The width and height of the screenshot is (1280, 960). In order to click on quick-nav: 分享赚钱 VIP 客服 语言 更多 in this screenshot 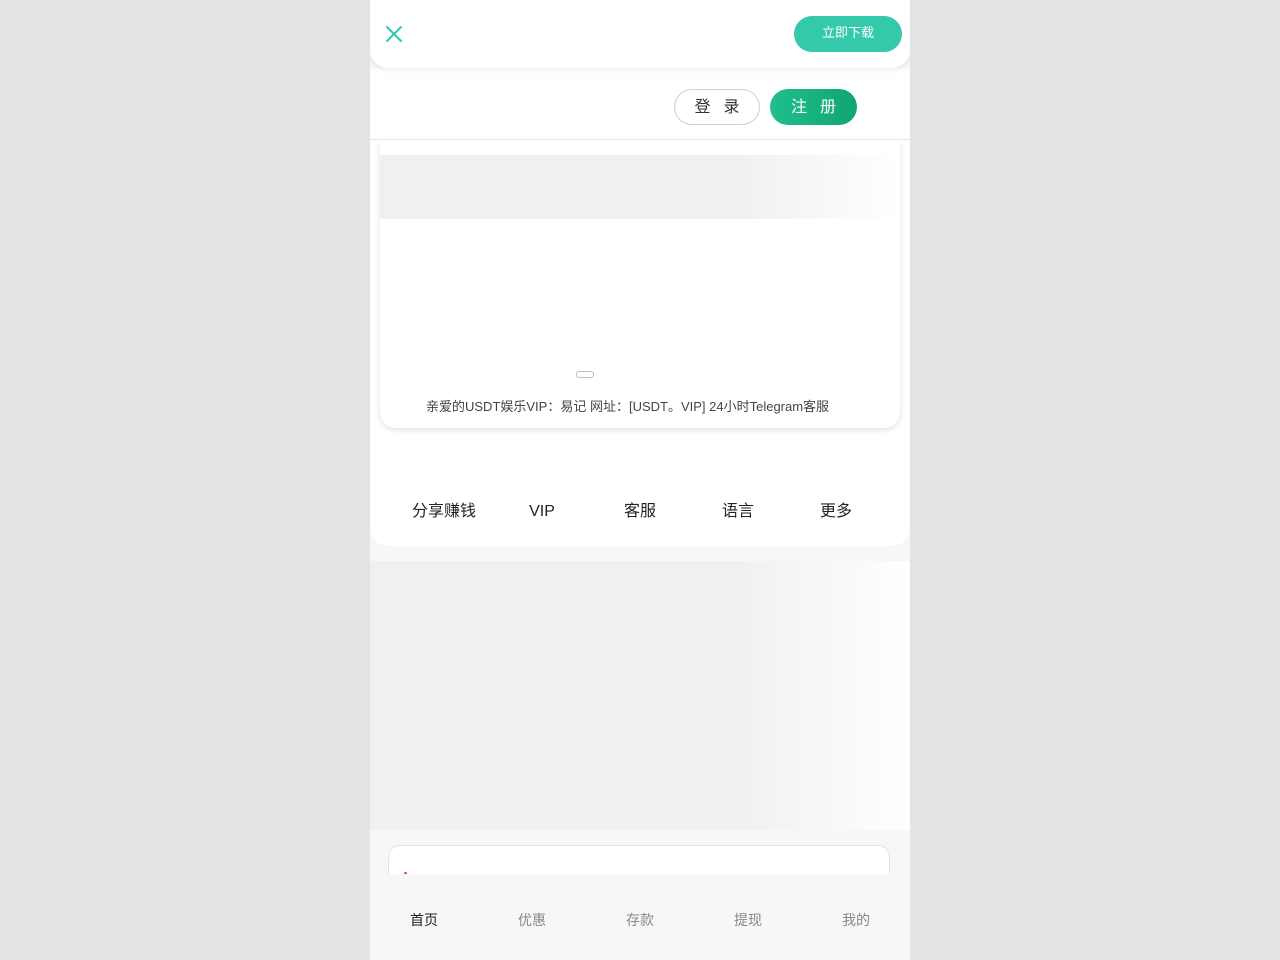, I will do `click(640, 512)`.